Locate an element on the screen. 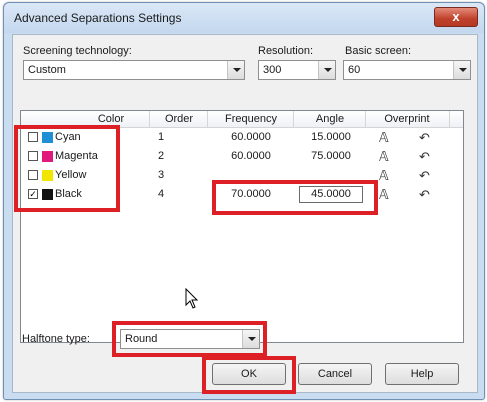  screening-technology-value: Custom is located at coordinates (47, 70).